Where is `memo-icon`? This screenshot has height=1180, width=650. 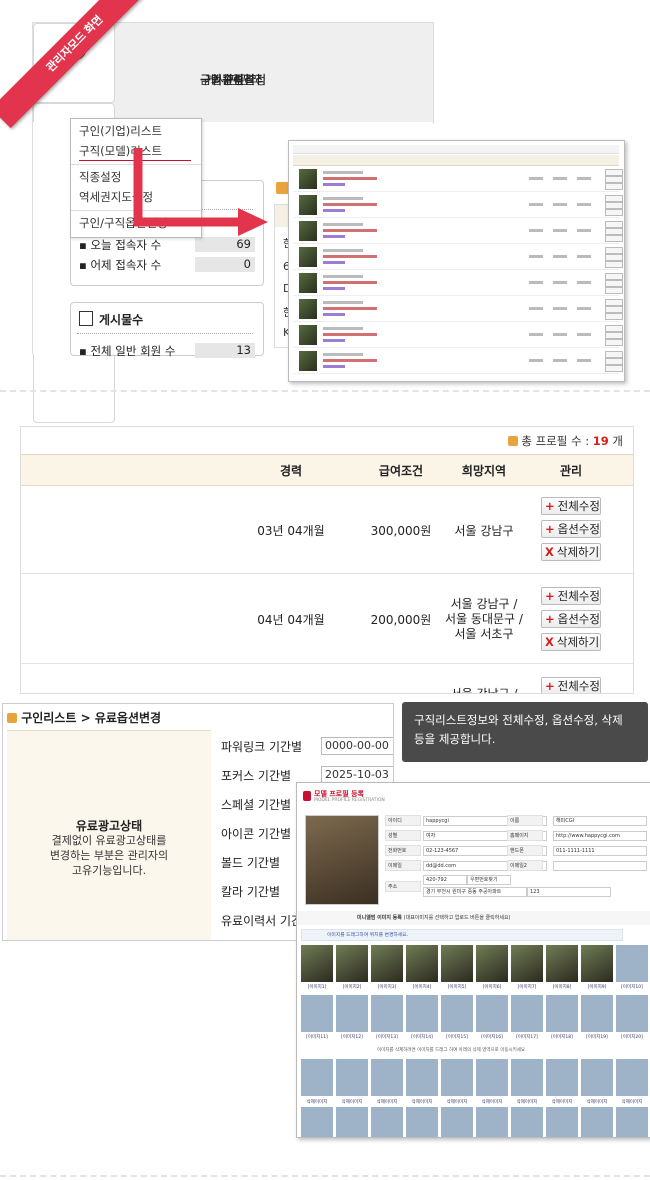
memo-icon is located at coordinates (86, 318).